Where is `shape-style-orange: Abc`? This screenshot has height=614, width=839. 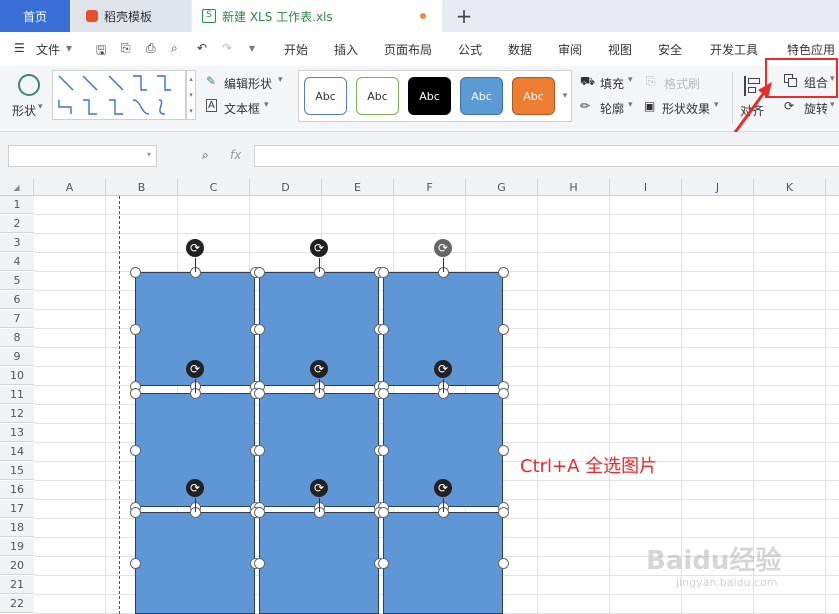
shape-style-orange: Abc is located at coordinates (533, 96).